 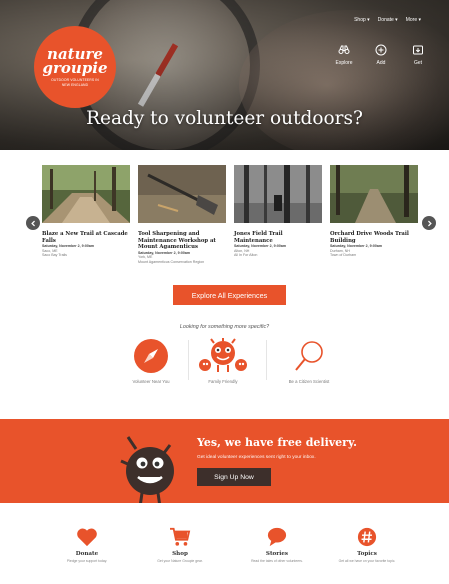 I want to click on speech-bubble-icon, so click(x=277, y=537).